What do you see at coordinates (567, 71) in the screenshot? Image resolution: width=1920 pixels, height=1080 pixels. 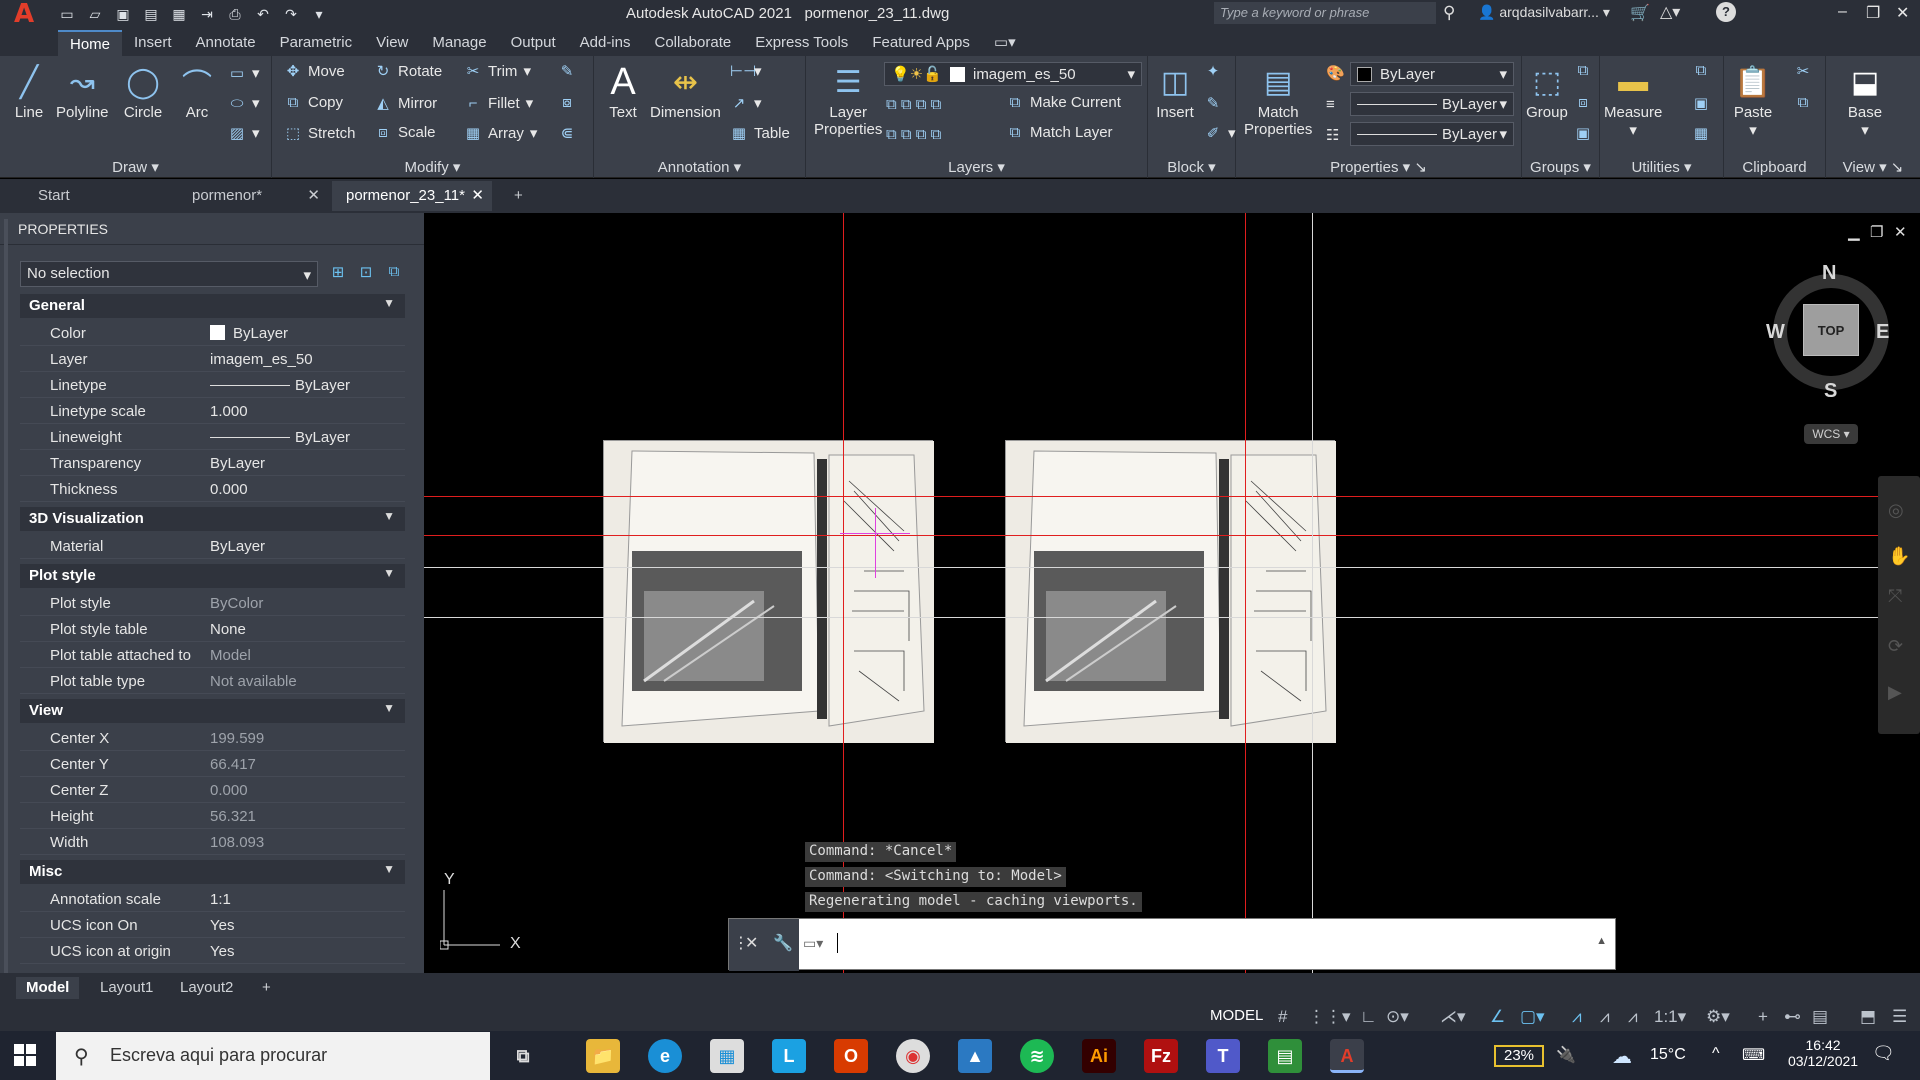 I see `erase-icon: ✎` at bounding box center [567, 71].